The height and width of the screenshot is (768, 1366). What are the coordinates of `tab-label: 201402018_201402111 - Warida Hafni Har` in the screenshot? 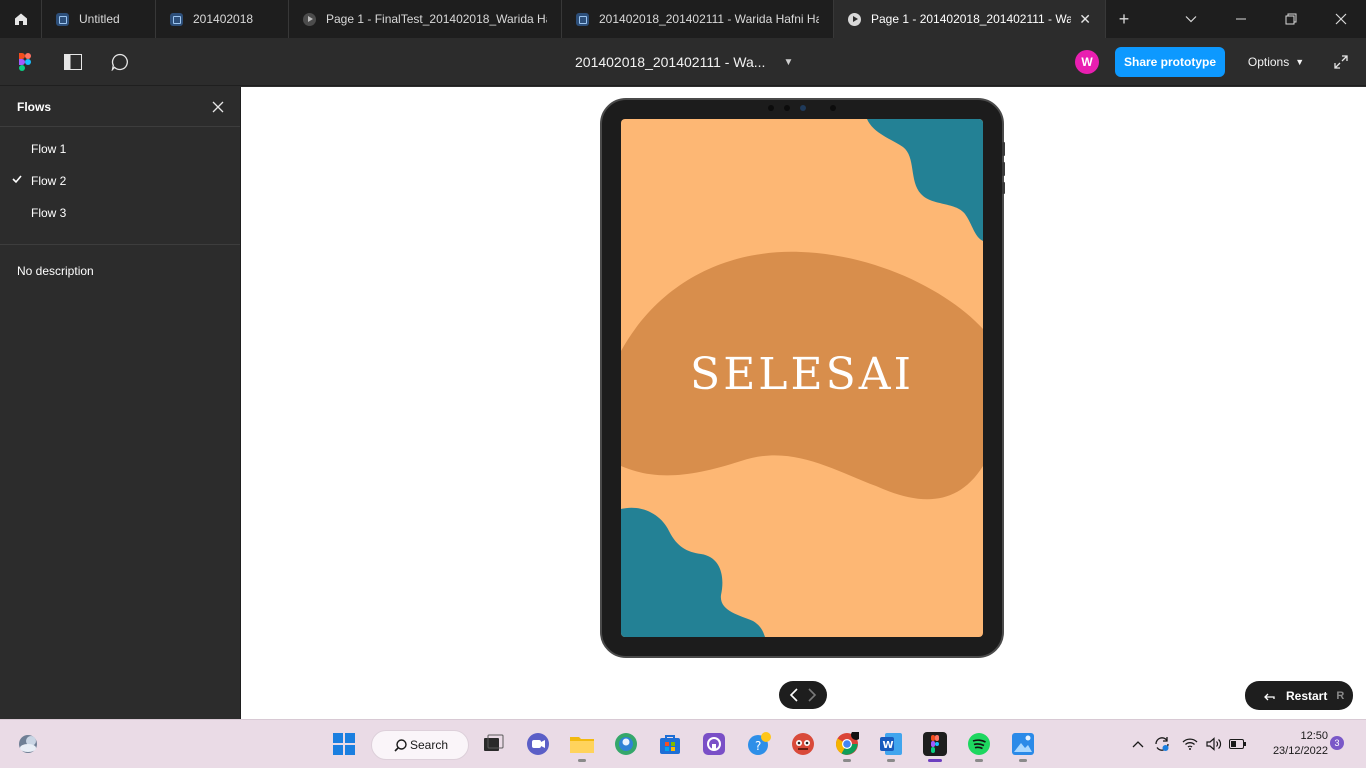 It's located at (709, 19).